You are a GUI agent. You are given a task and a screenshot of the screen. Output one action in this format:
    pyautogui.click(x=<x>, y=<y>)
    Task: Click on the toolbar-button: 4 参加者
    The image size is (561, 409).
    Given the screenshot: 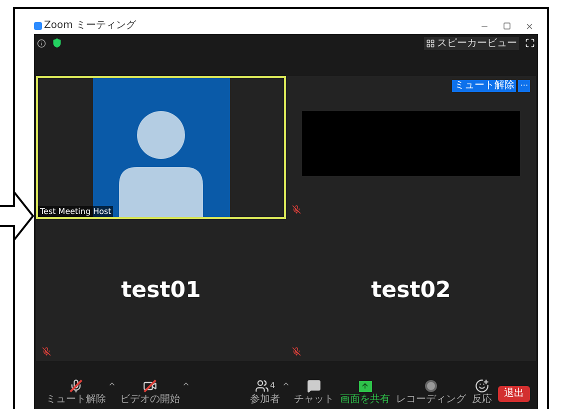 What is the action you would take?
    pyautogui.click(x=265, y=392)
    